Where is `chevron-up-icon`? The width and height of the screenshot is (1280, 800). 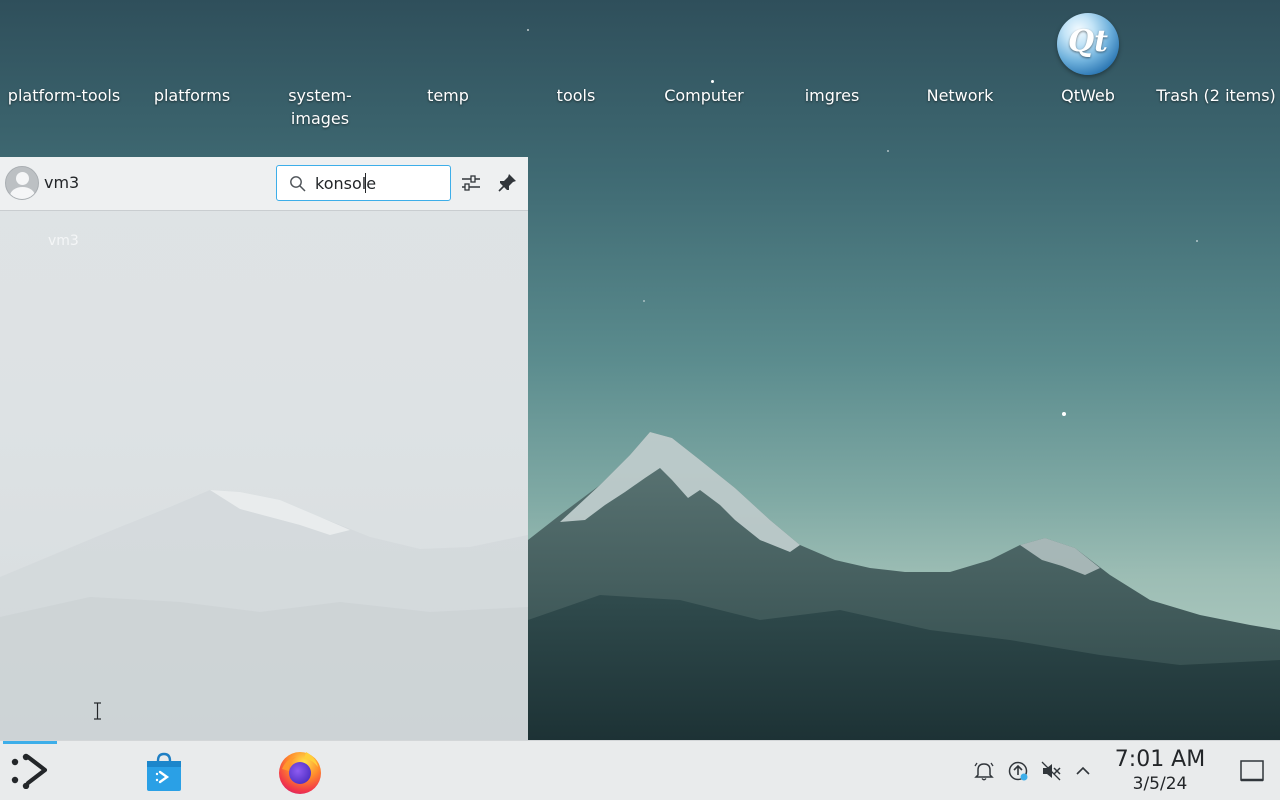
chevron-up-icon is located at coordinates (1083, 771).